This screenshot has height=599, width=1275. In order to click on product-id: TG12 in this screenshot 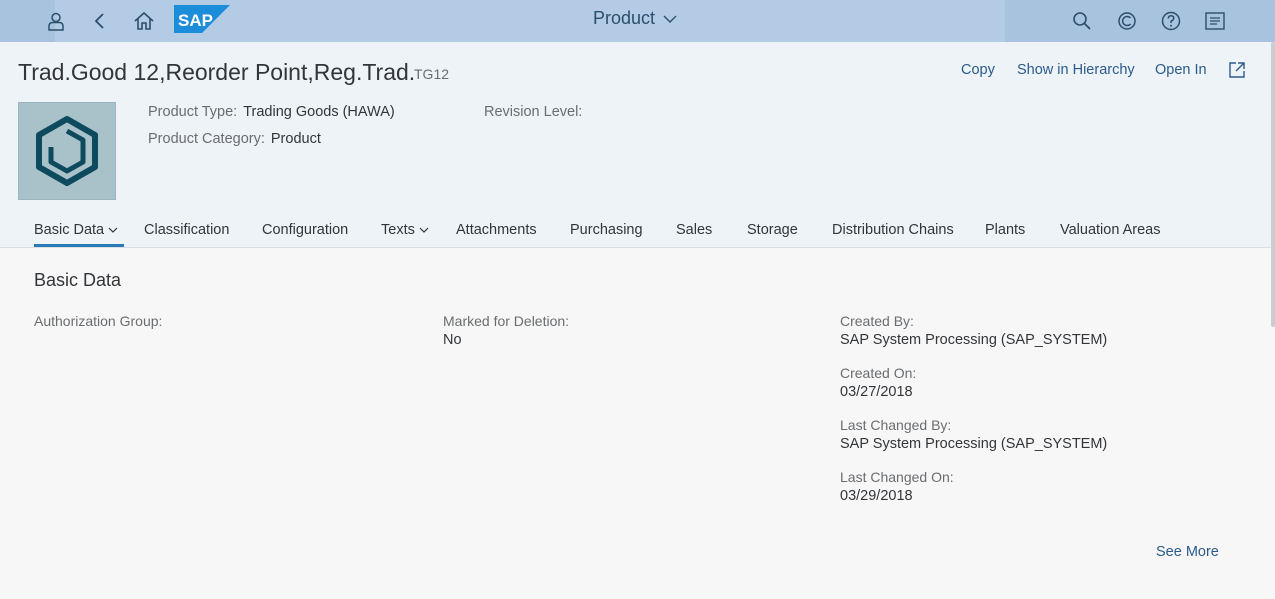, I will do `click(432, 74)`.